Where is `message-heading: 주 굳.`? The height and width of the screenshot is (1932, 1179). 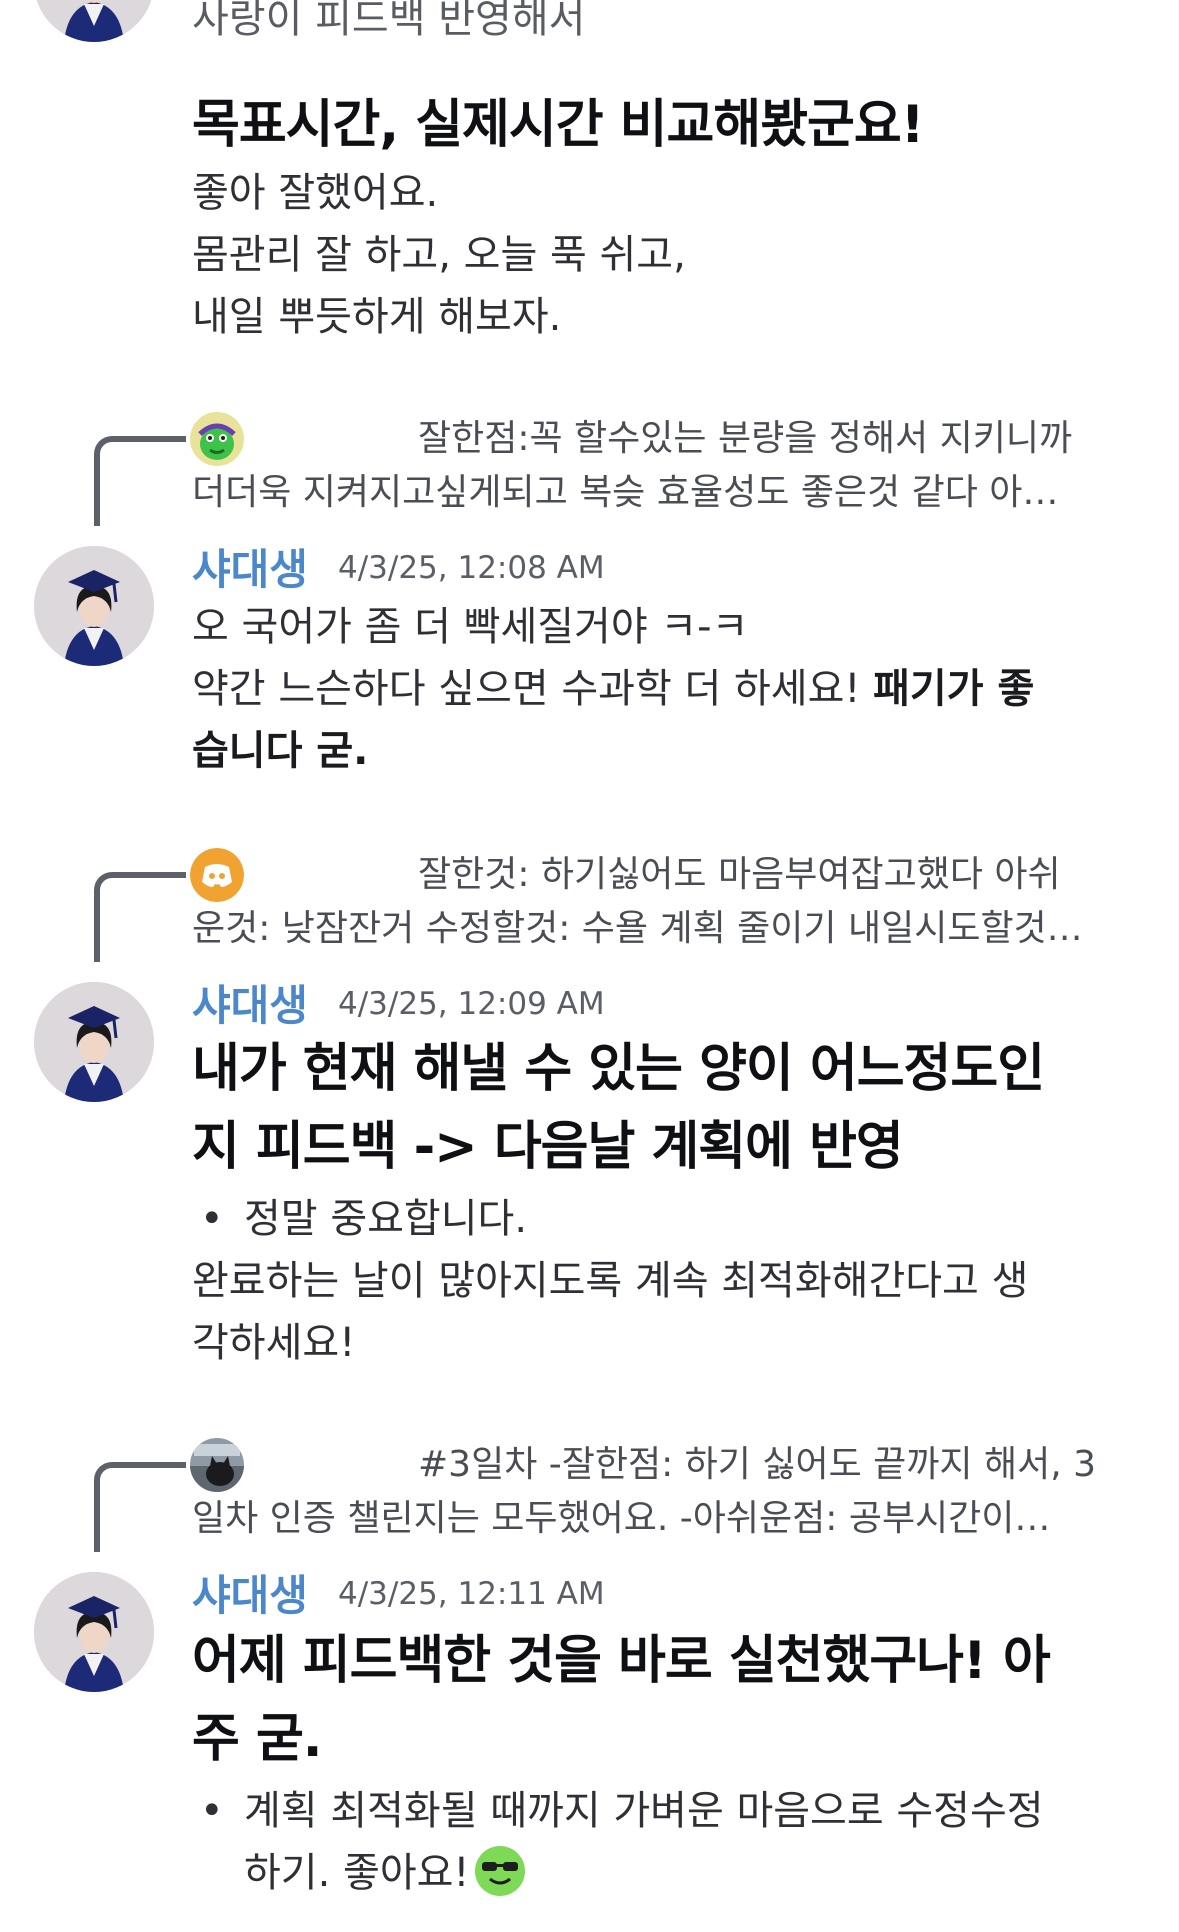
message-heading: 주 굳. is located at coordinates (257, 1739).